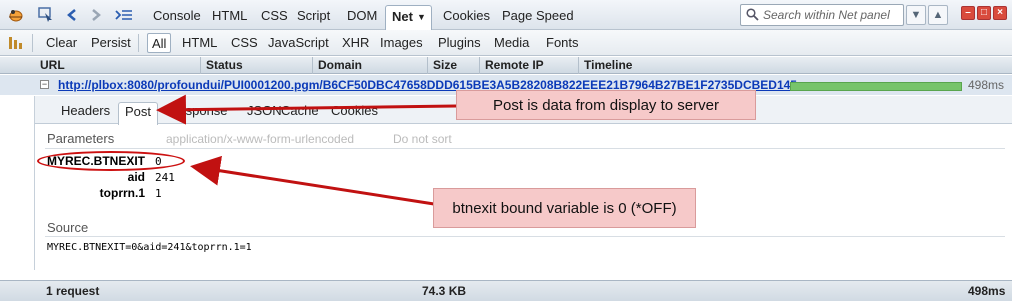 This screenshot has width=1012, height=301. Describe the element at coordinates (312, 180) in the screenshot. I see `arrow-to-btnexit` at that location.